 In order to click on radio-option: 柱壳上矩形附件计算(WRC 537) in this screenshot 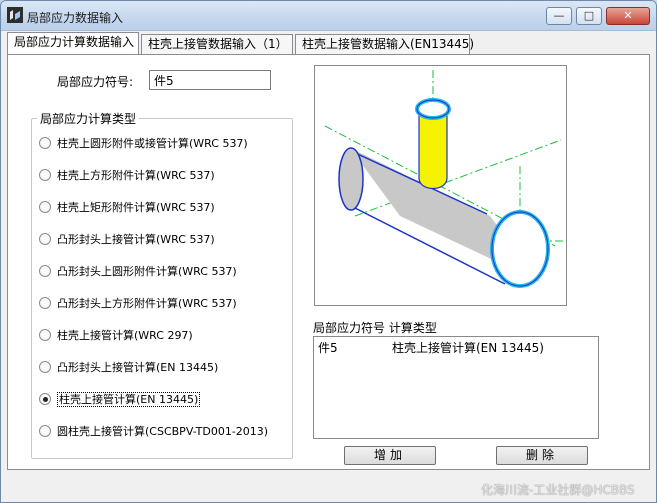, I will do `click(127, 208)`.